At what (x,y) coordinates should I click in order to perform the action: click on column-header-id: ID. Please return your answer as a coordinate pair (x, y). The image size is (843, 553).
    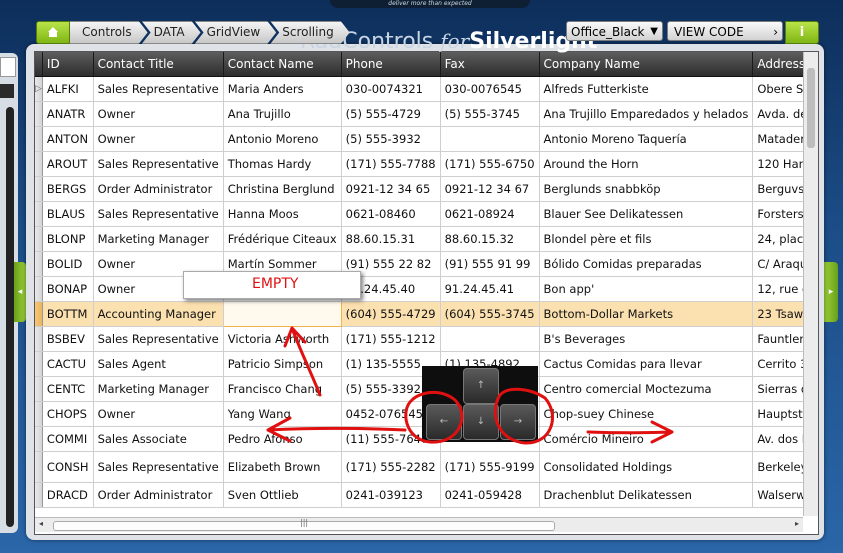
    Looking at the image, I should click on (68, 64).